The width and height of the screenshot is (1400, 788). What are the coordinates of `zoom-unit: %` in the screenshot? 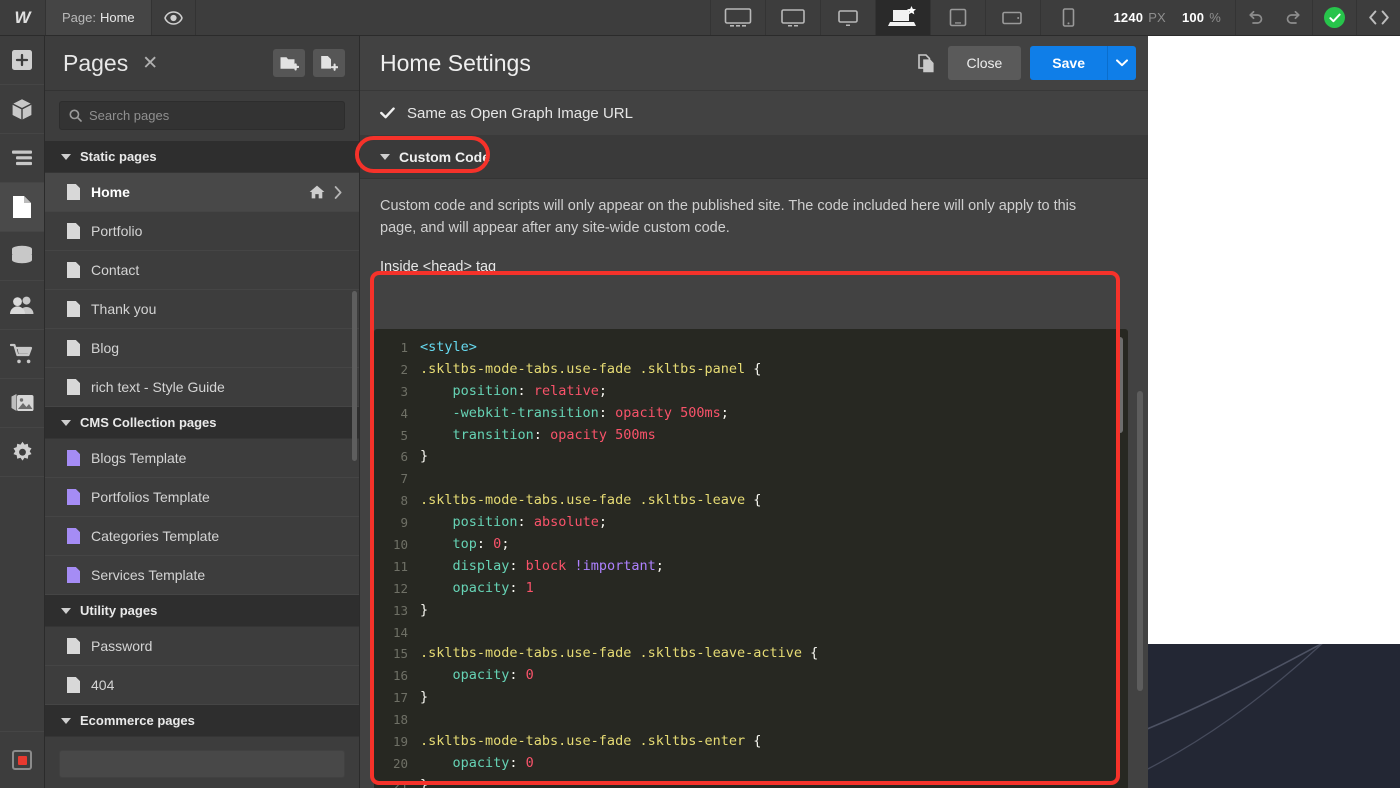 It's located at (1215, 17).